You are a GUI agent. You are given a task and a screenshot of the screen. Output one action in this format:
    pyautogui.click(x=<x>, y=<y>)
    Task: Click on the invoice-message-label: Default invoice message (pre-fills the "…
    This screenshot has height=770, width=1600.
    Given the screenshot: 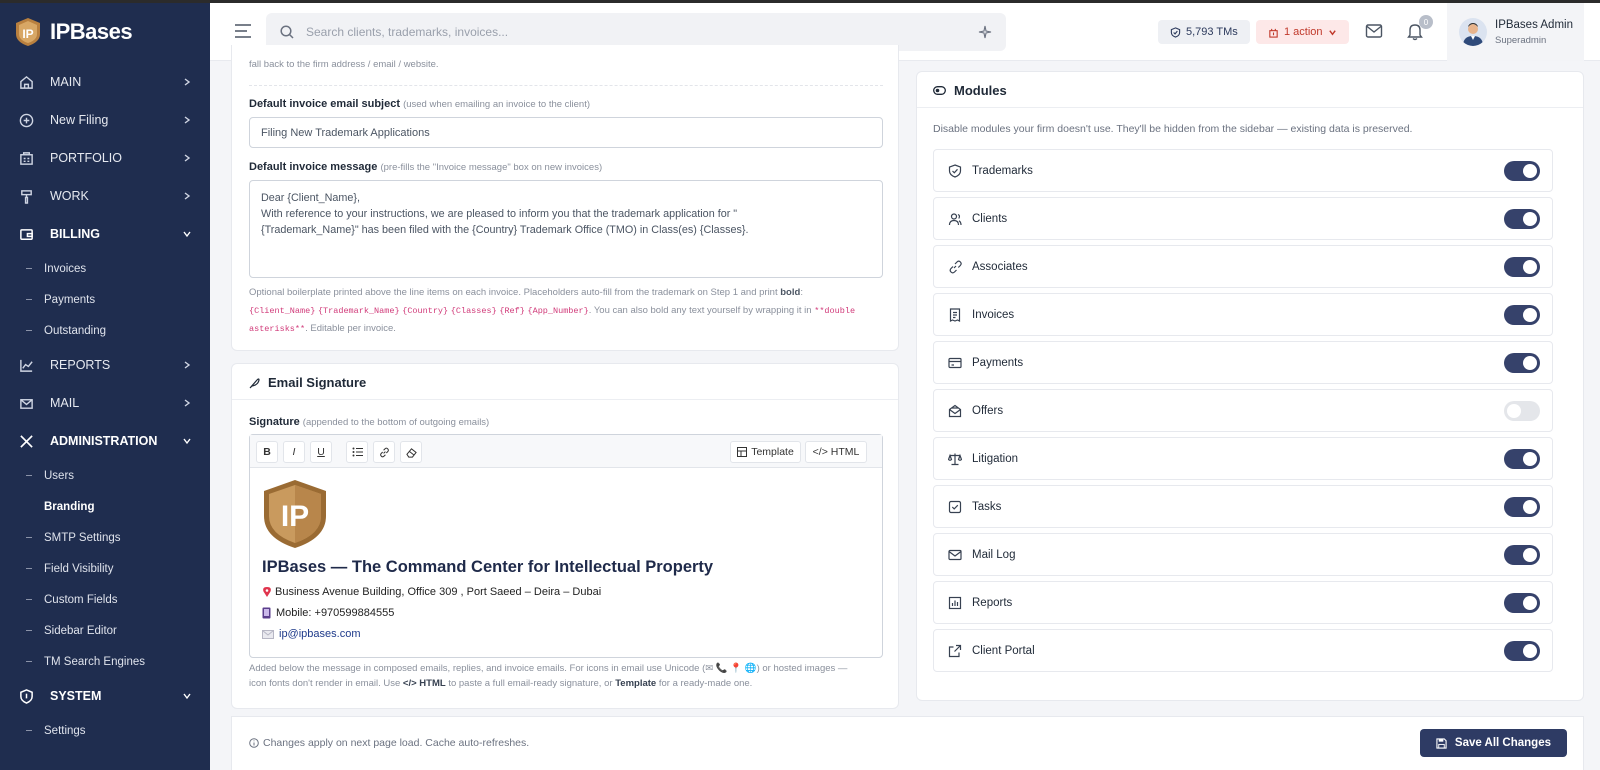 What is the action you would take?
    pyautogui.click(x=426, y=167)
    